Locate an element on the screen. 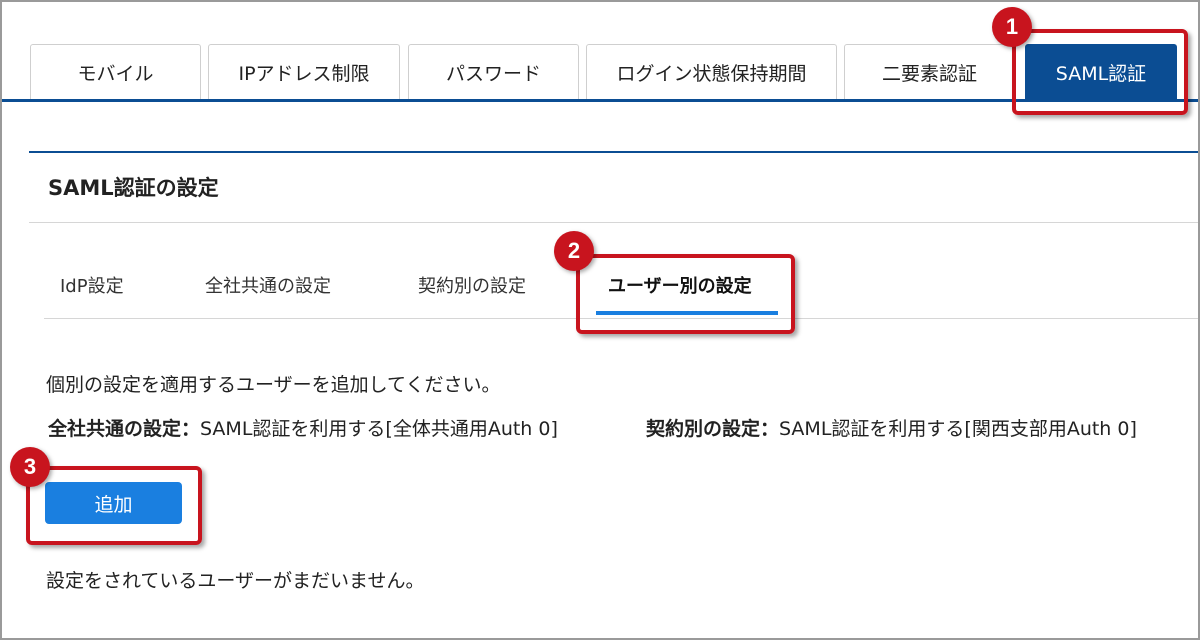 Image resolution: width=1200 pixels, height=640 pixels. annotation-badge-1: 1 is located at coordinates (1012, 27).